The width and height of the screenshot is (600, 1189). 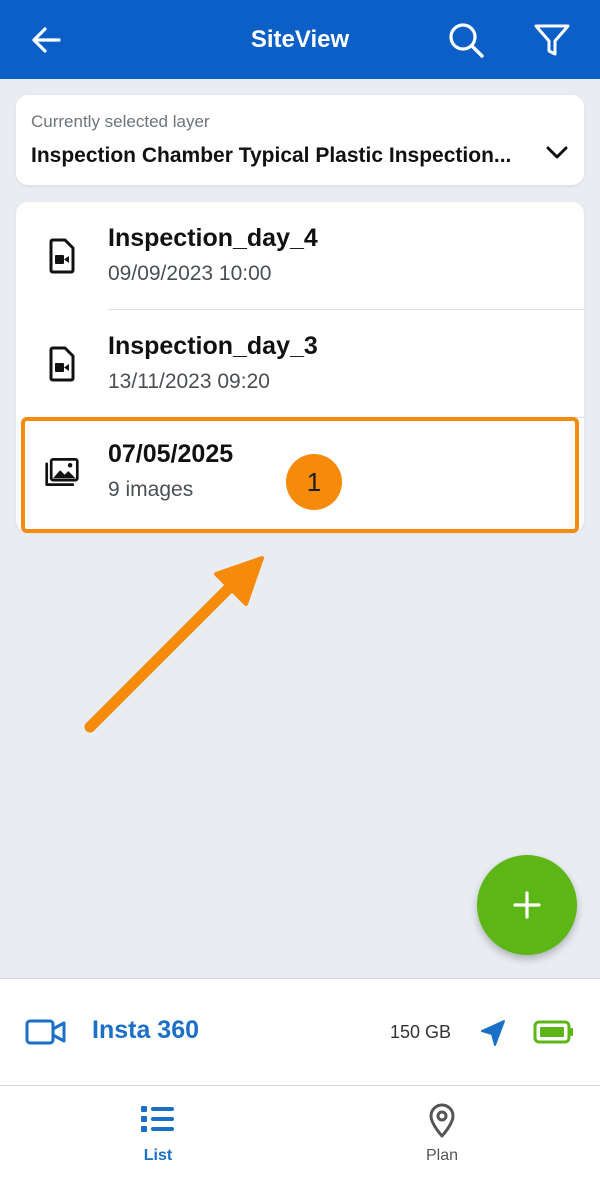 I want to click on chevron-down-icon, so click(x=557, y=153).